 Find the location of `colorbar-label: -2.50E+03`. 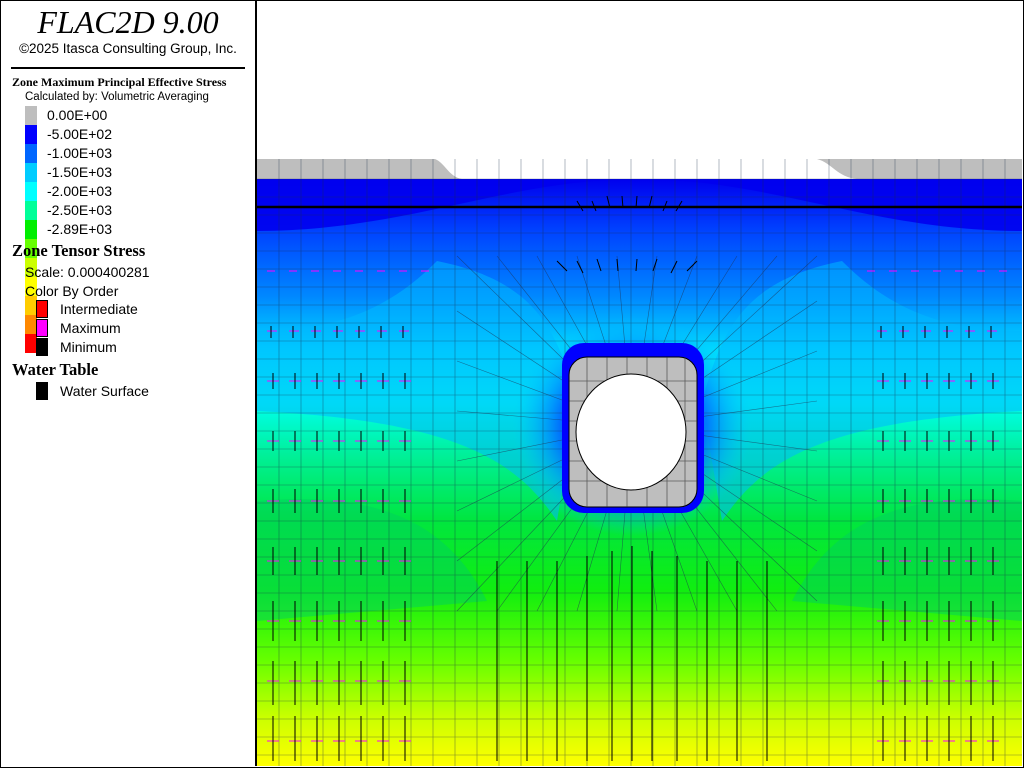

colorbar-label: -2.50E+03 is located at coordinates (79, 210).